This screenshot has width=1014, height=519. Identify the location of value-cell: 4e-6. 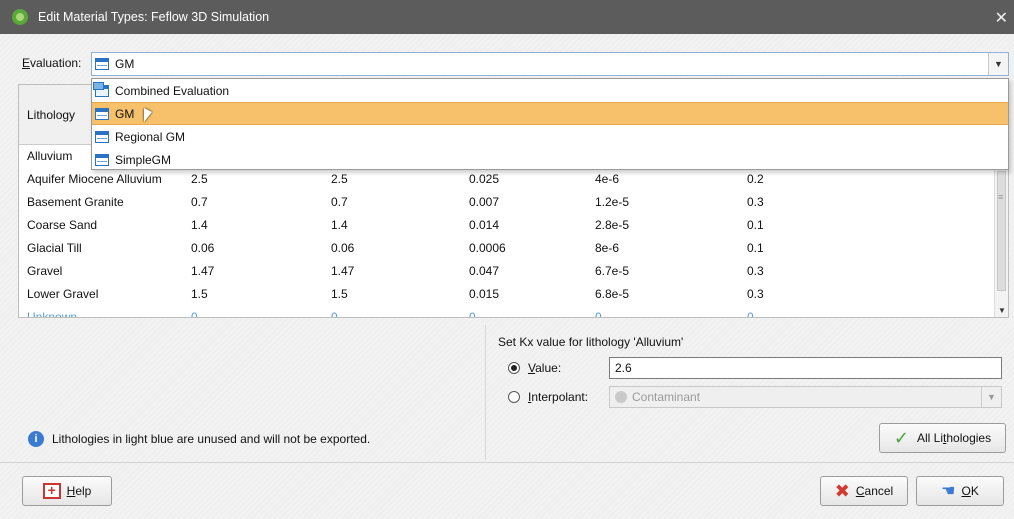
(607, 179).